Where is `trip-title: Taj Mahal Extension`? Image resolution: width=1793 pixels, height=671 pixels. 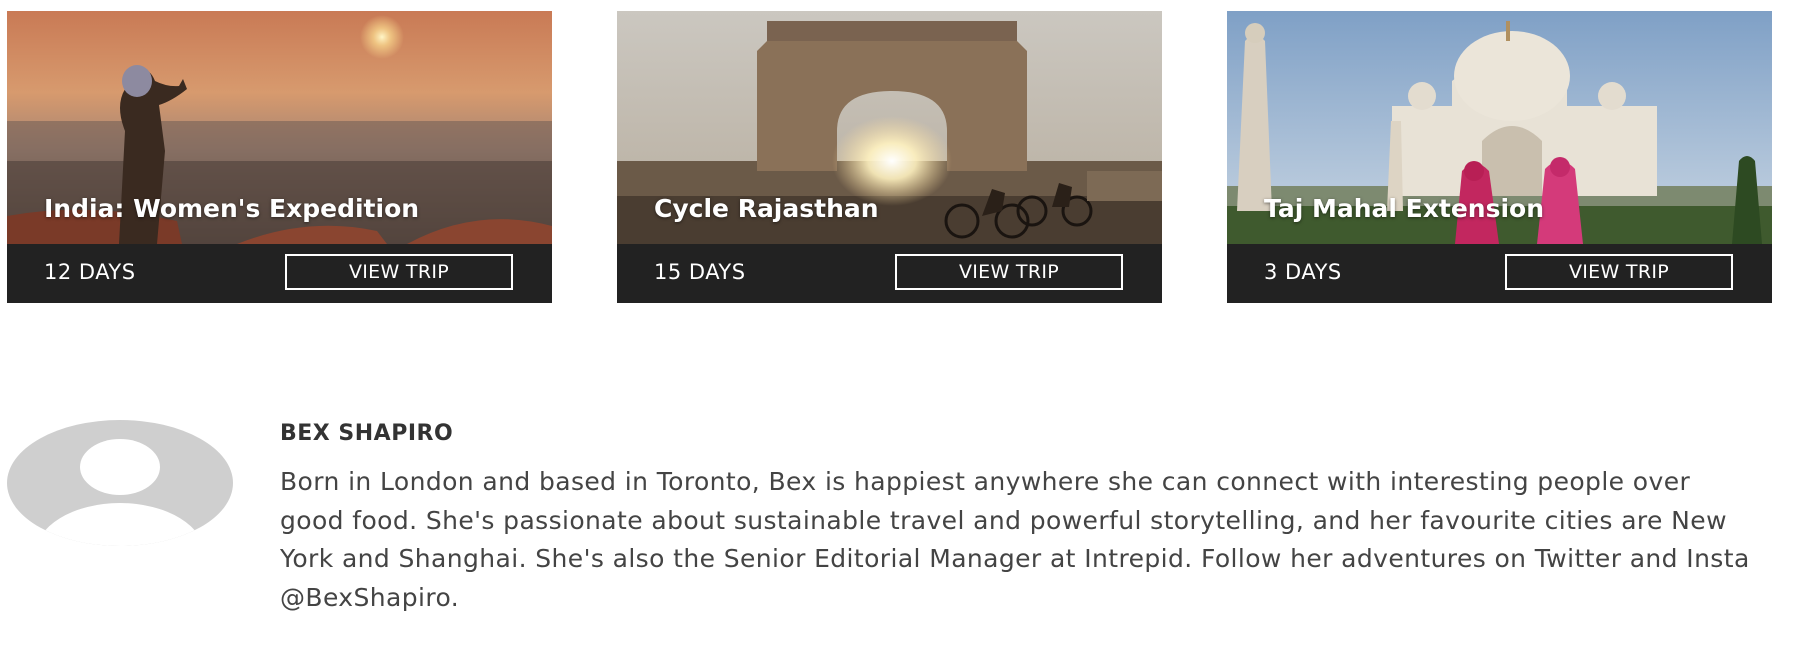
trip-title: Taj Mahal Extension is located at coordinates (1484, 209).